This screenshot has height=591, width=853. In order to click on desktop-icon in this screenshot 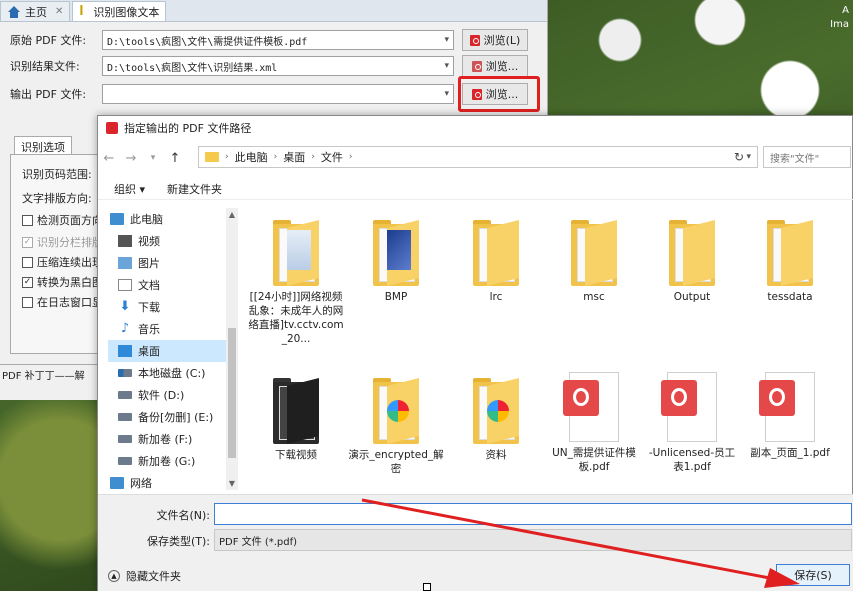, I will do `click(125, 351)`.